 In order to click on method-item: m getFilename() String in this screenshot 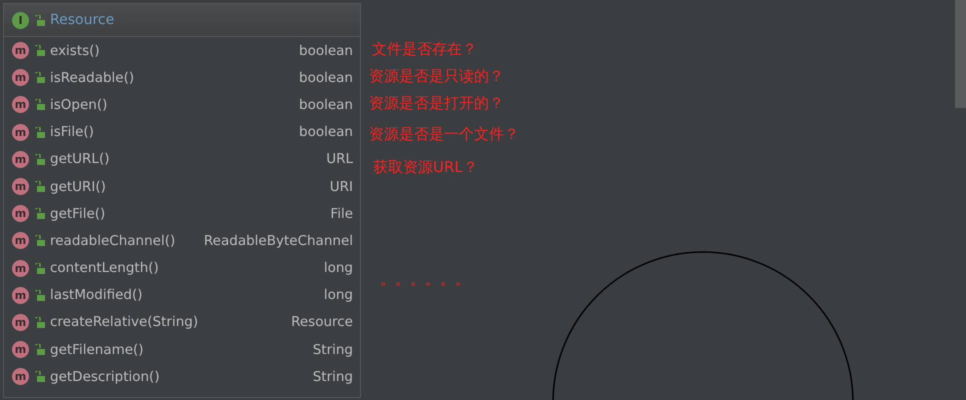, I will do `click(182, 350)`.